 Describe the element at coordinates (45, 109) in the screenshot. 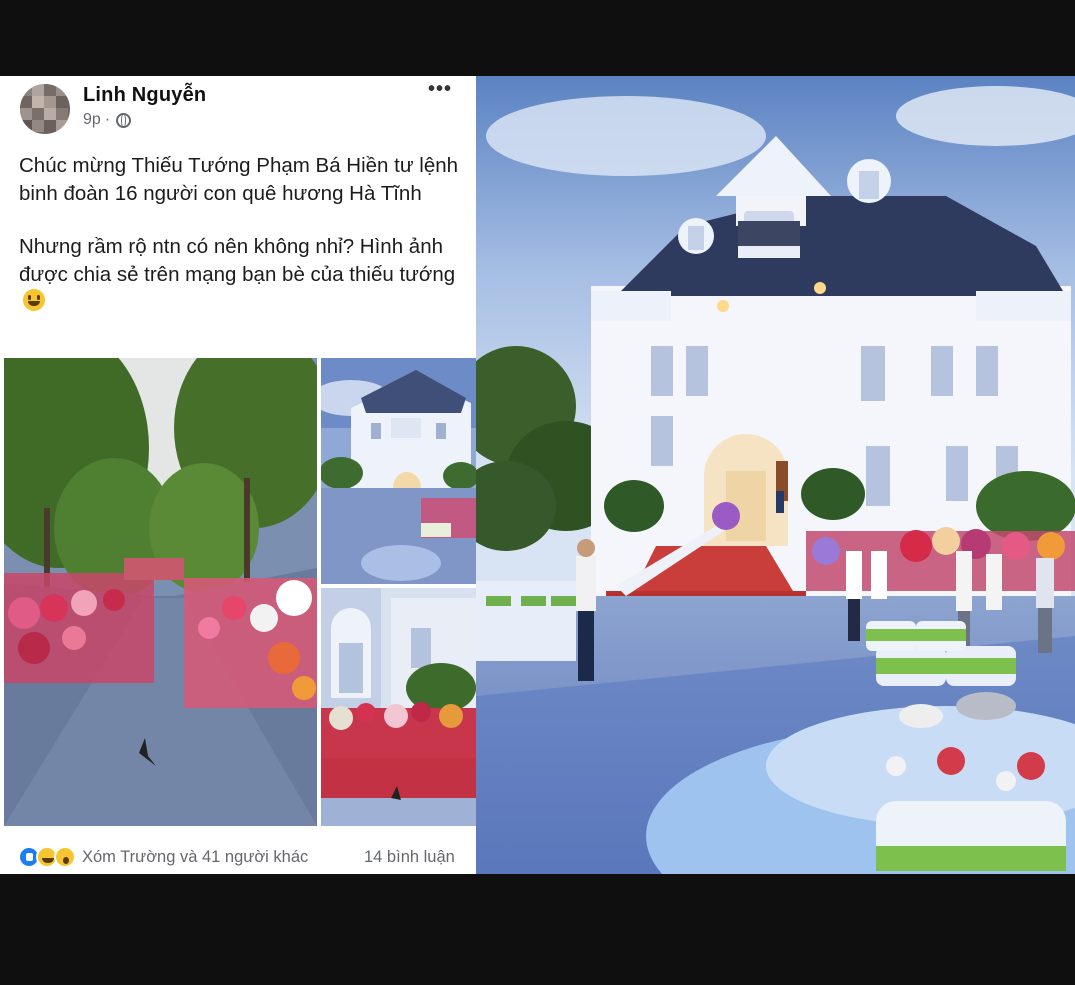

I see `author-avatar` at that location.